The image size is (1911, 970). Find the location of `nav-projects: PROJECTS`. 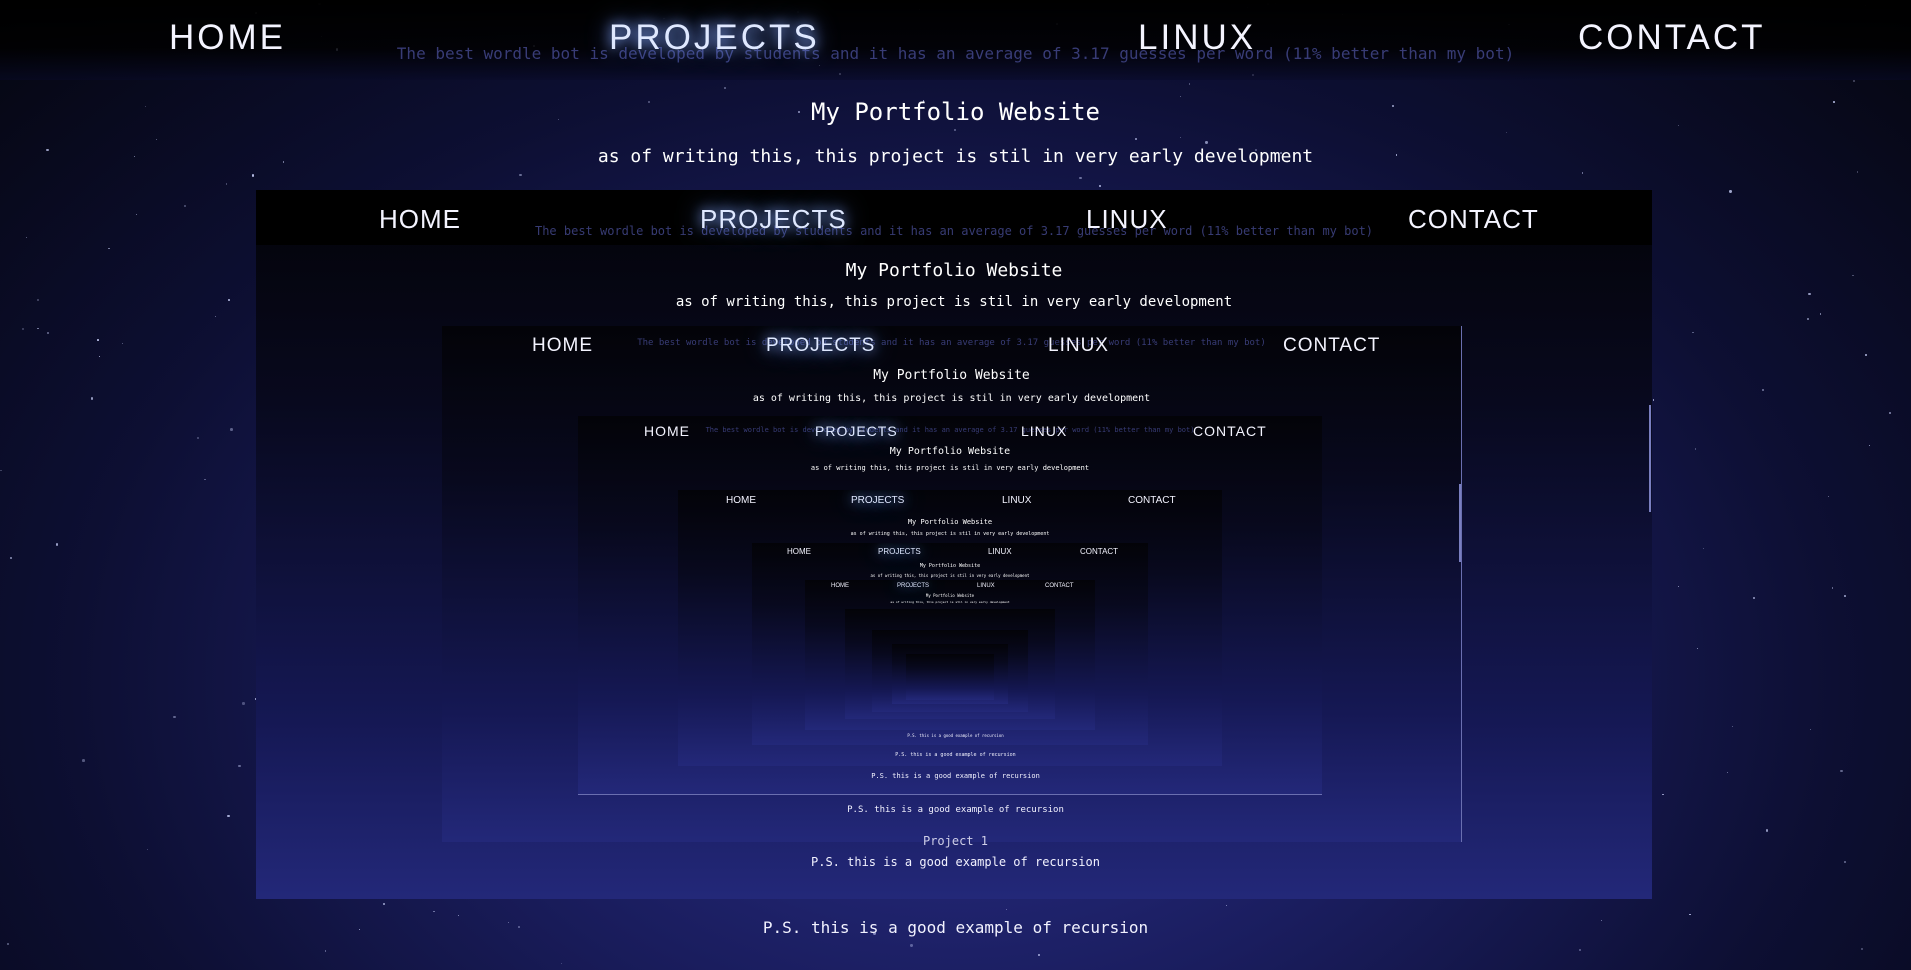

nav-projects: PROJECTS is located at coordinates (714, 38).